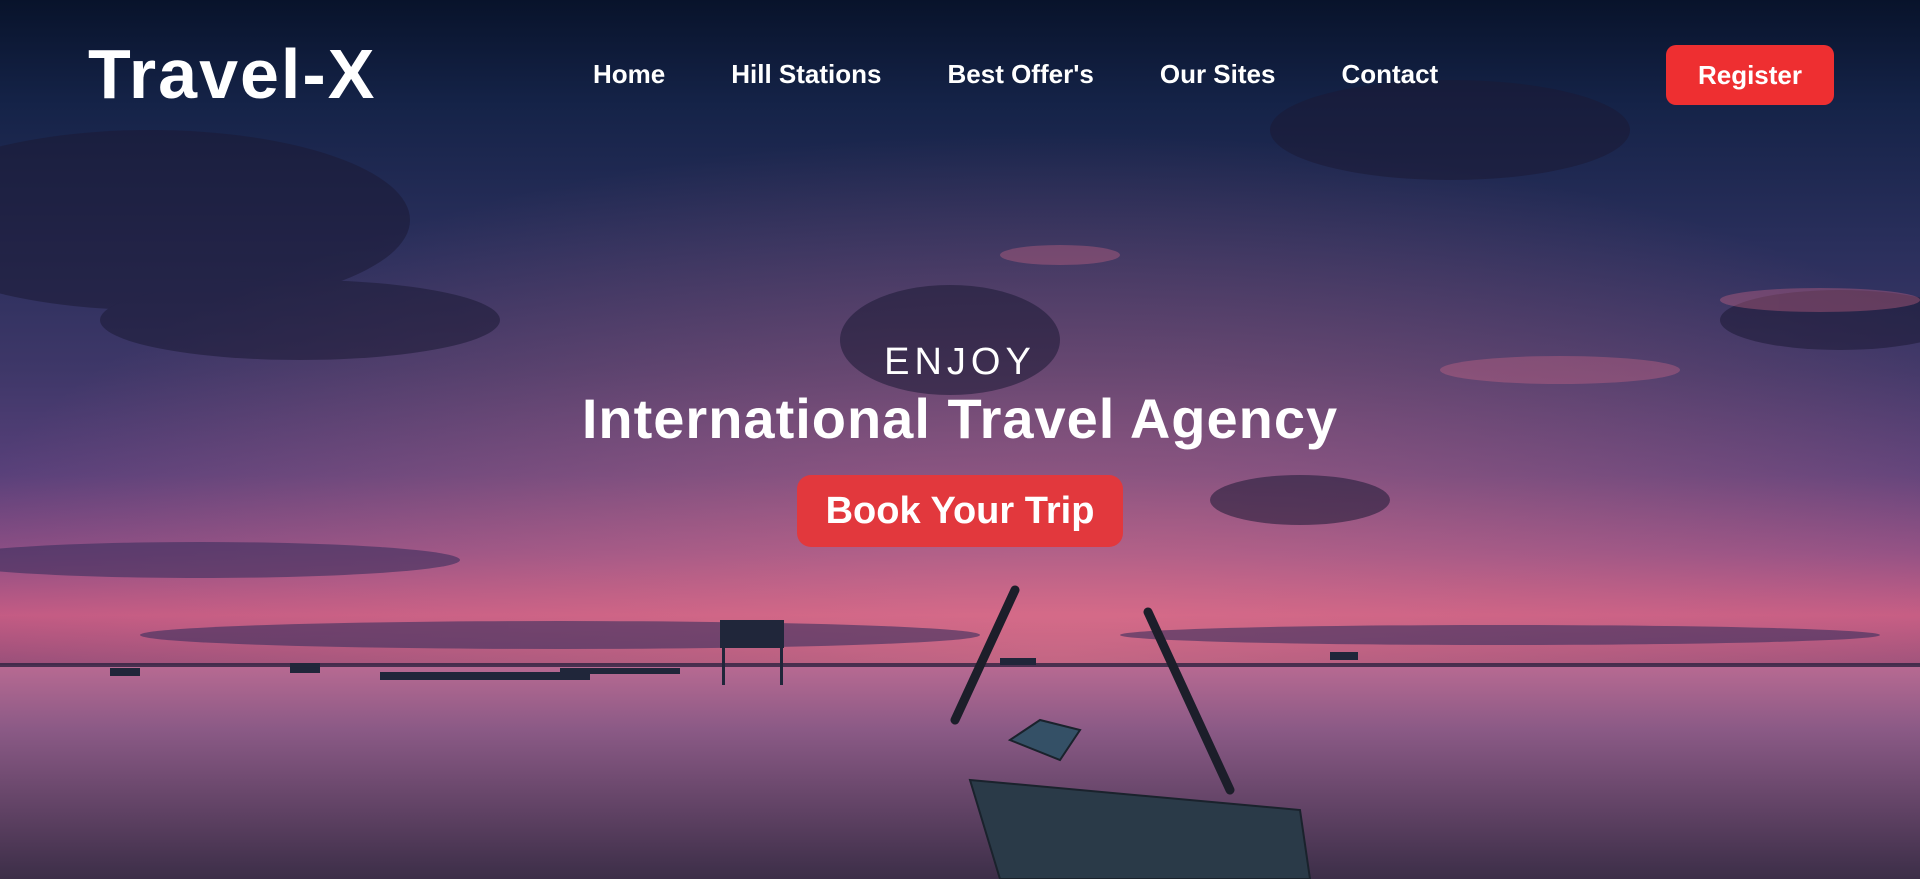 Image resolution: width=1920 pixels, height=879 pixels. I want to click on nav-link-best-offers: Best Offer's, so click(1021, 74).